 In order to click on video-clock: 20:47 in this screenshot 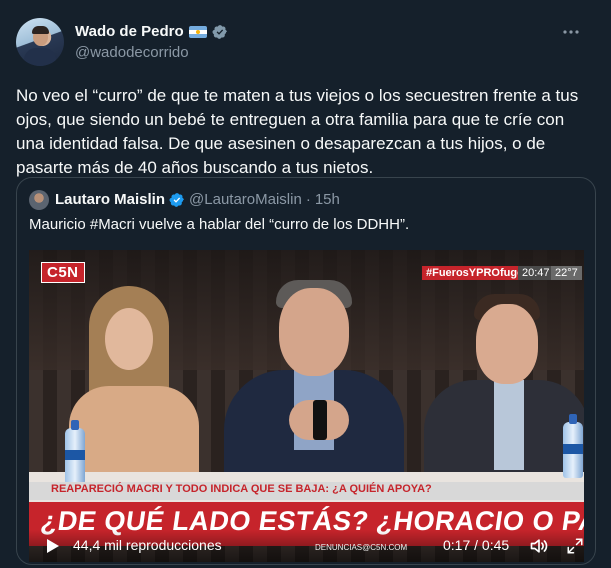, I will do `click(536, 273)`.